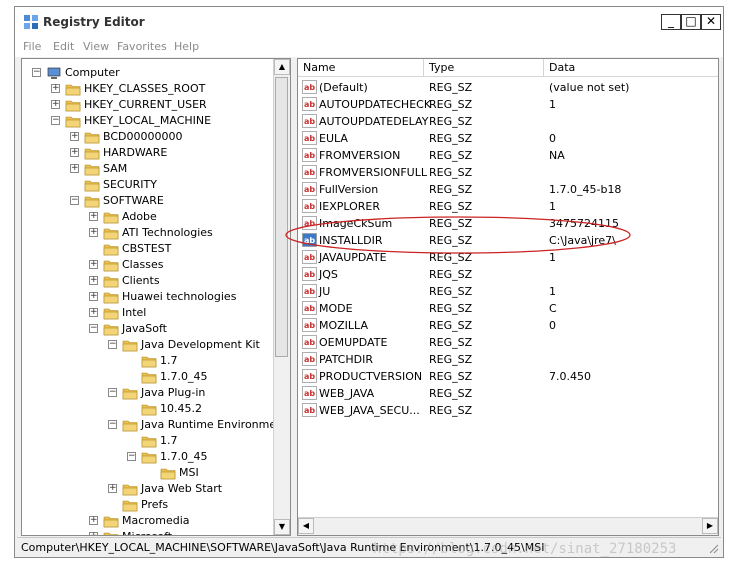 This screenshot has width=738, height=572. Describe the element at coordinates (508, 410) in the screenshot. I see `value-row: ab WEB_JAVA_SECU... REG_SZ` at that location.